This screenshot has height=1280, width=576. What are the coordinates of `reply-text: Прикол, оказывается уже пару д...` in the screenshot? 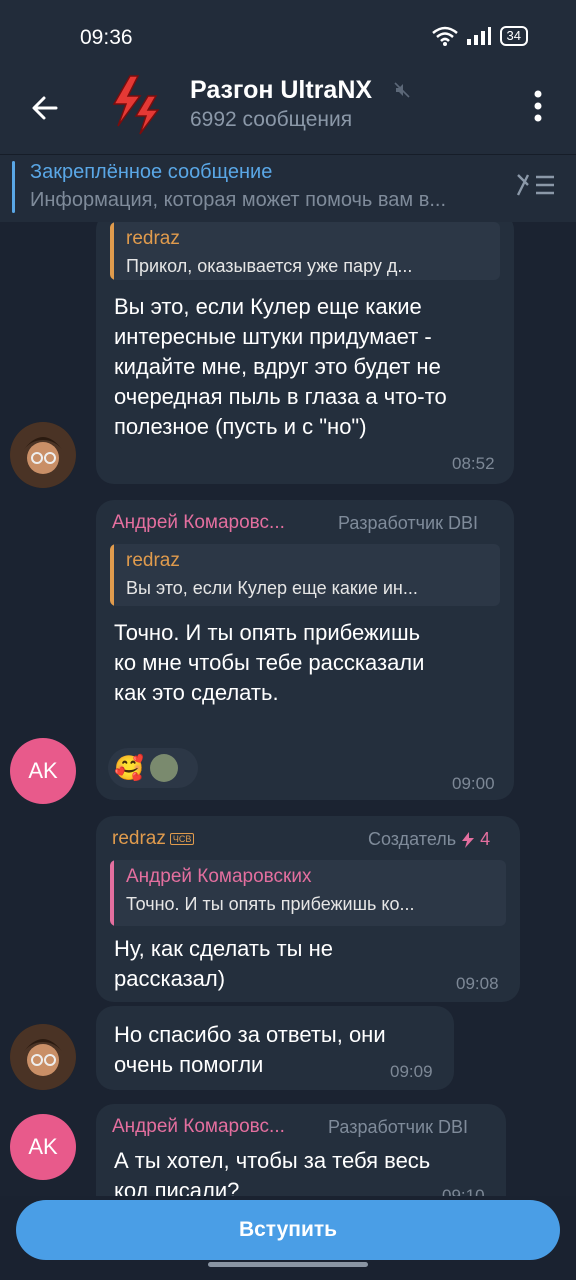 It's located at (269, 266).